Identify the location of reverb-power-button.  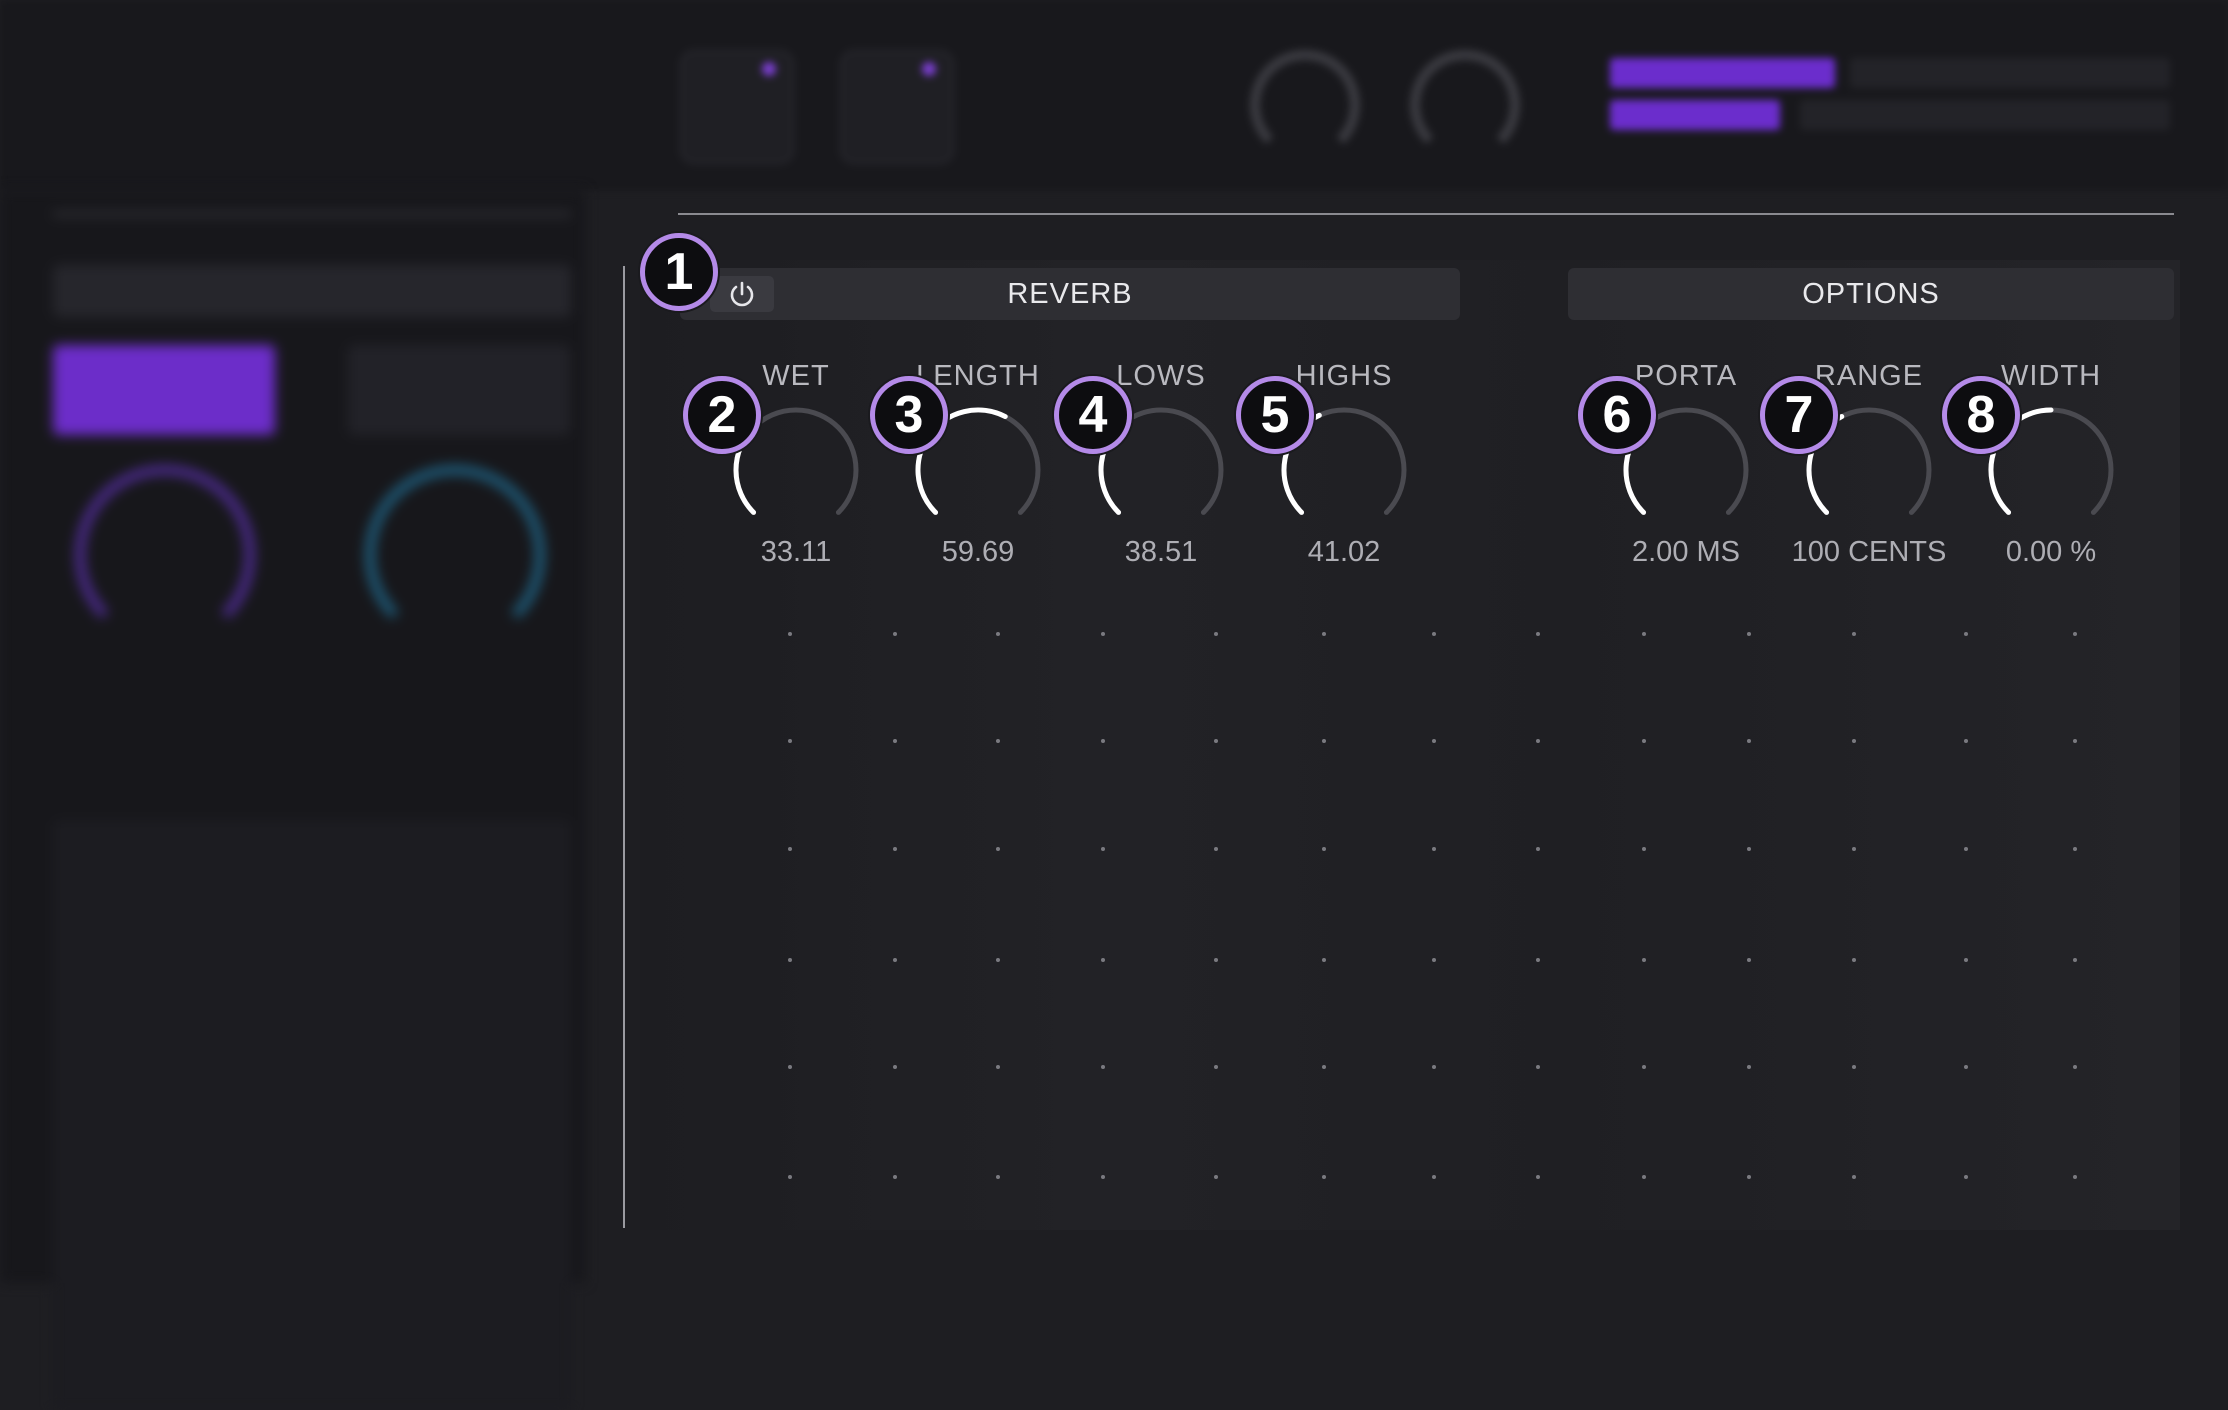
(742, 294).